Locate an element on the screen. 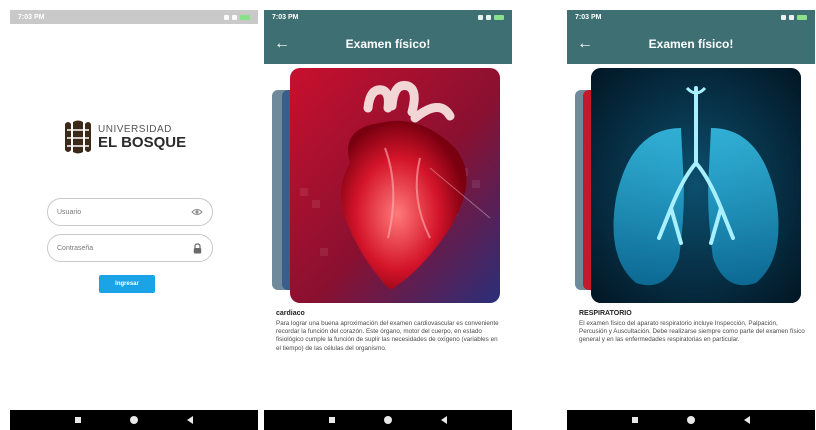  lungs-card is located at coordinates (696, 185).